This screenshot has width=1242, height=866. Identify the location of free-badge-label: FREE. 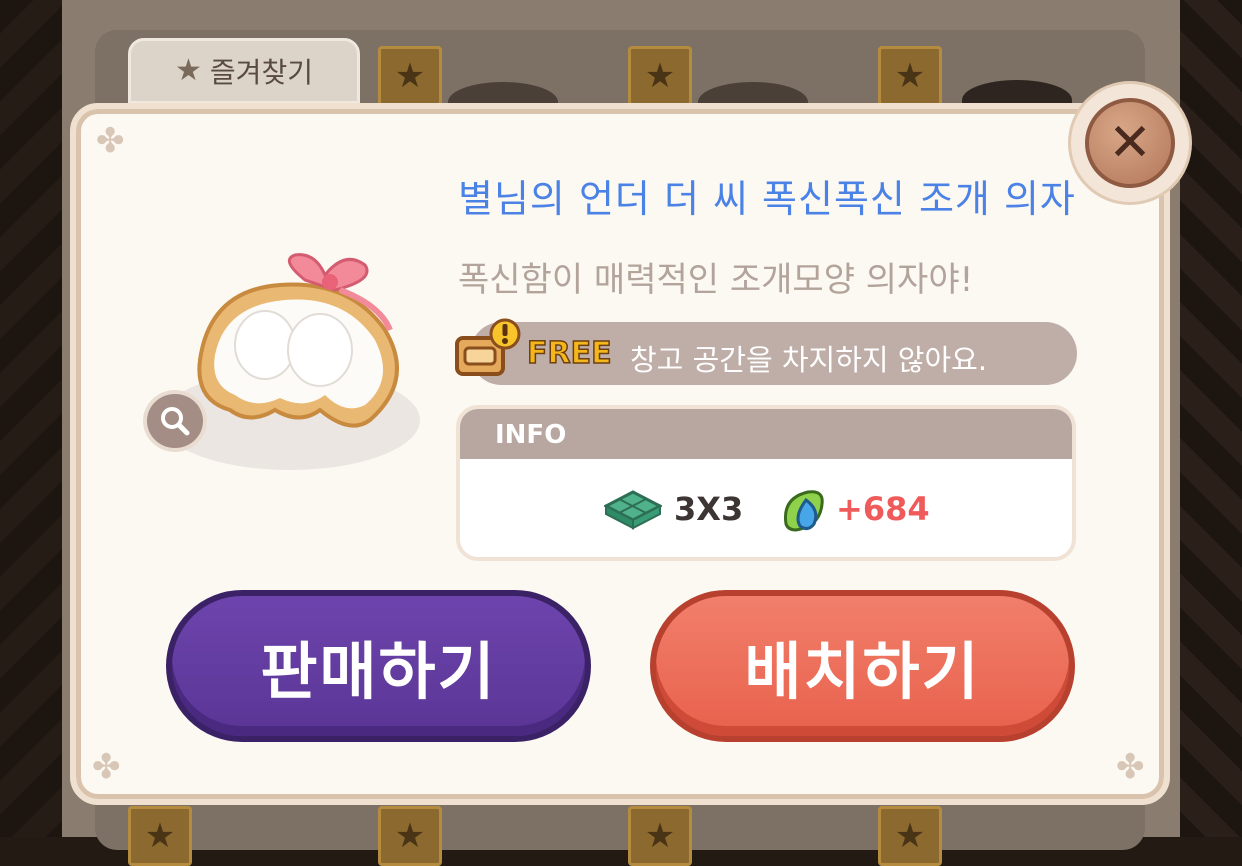
(569, 353).